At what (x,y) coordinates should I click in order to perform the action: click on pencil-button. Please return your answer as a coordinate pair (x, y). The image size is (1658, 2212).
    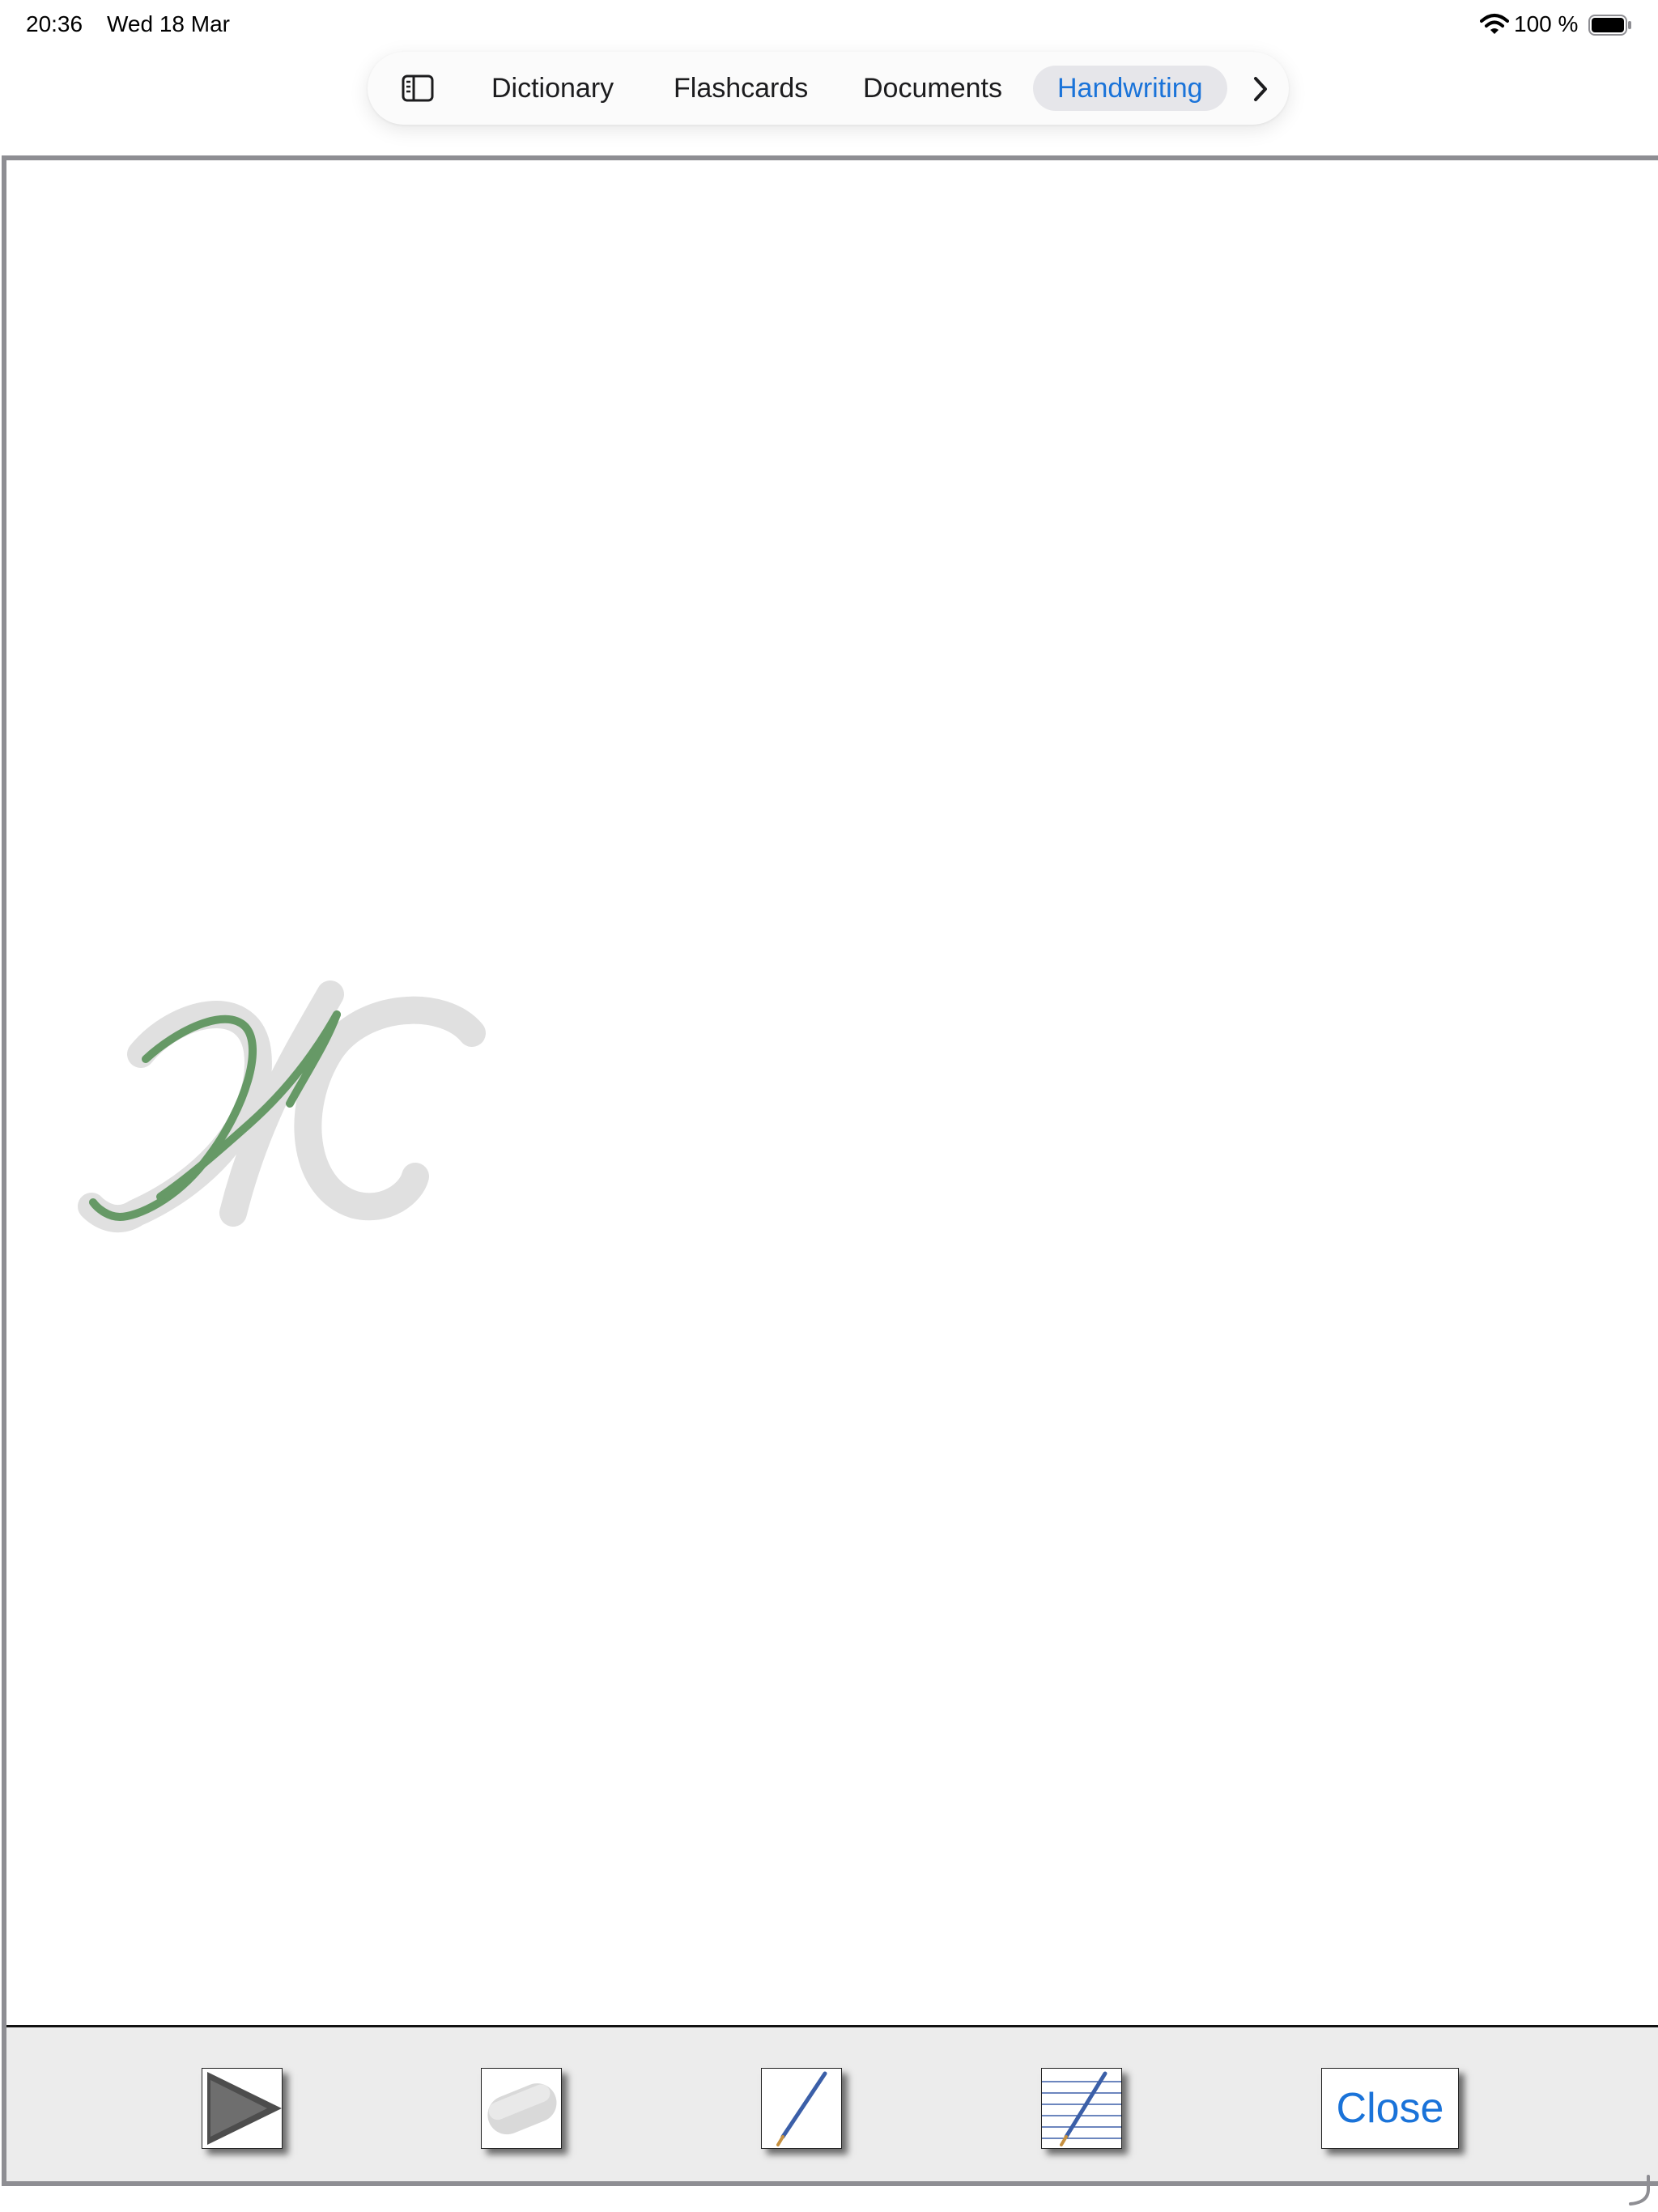
    Looking at the image, I should click on (801, 2109).